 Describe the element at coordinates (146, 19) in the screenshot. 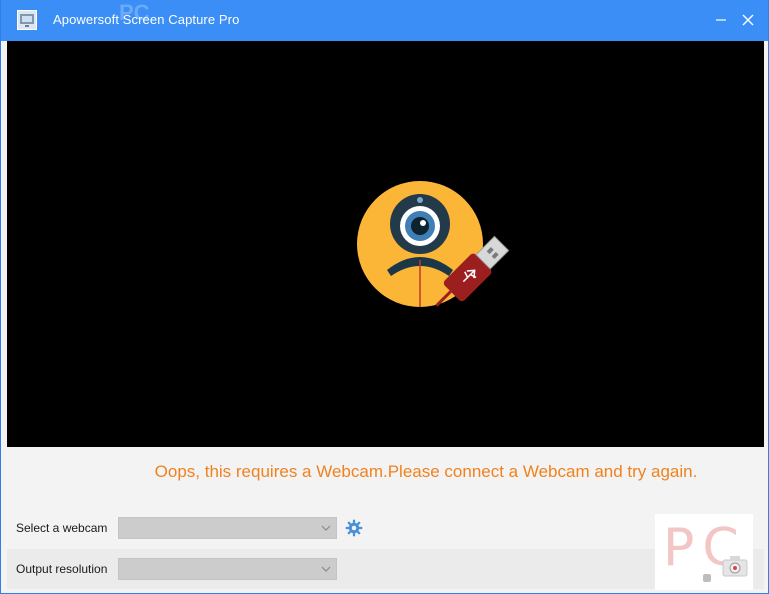

I see `window-title: Apowersoft Screen Capture Pro` at that location.